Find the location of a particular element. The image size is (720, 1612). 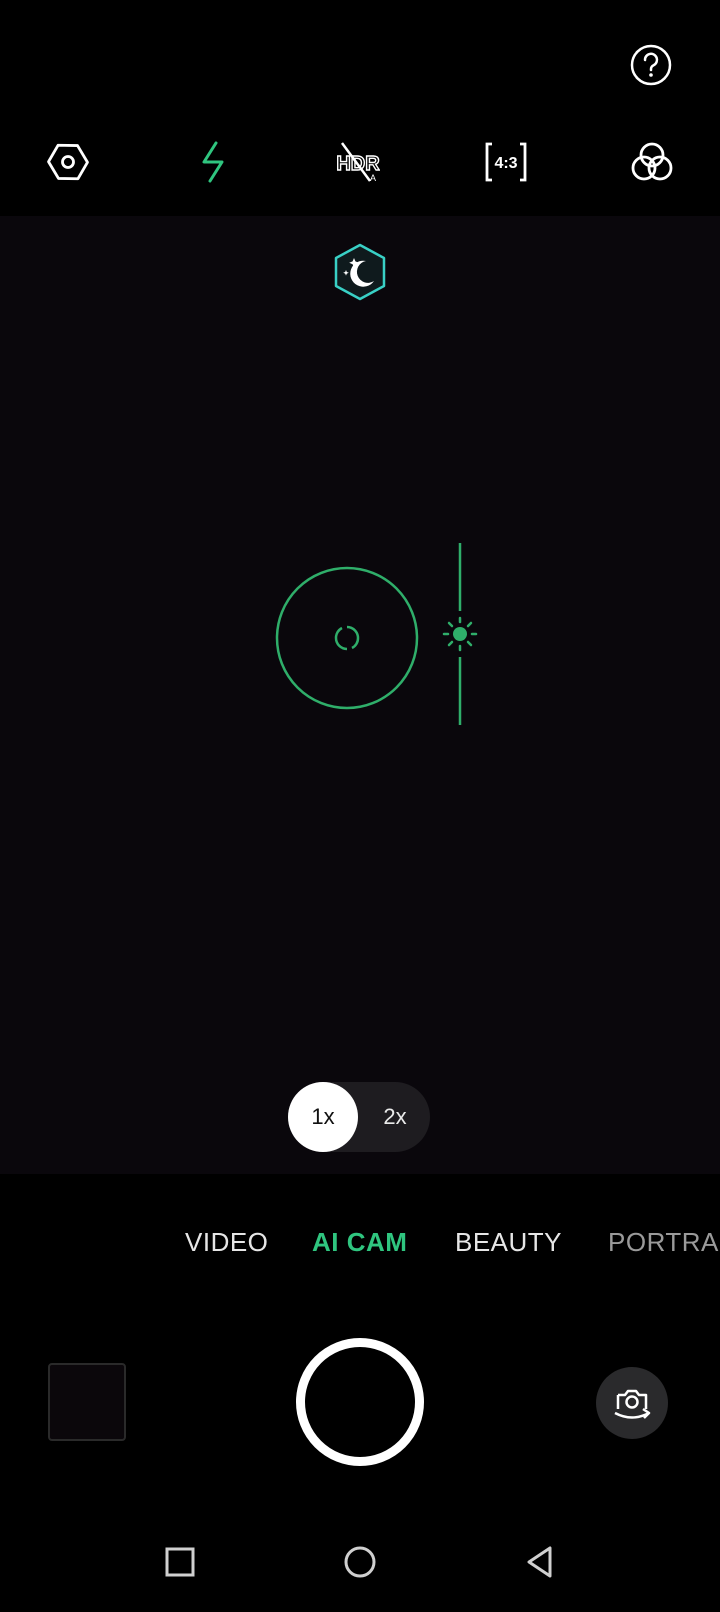

mode-portrait: PORTRA is located at coordinates (663, 1242).